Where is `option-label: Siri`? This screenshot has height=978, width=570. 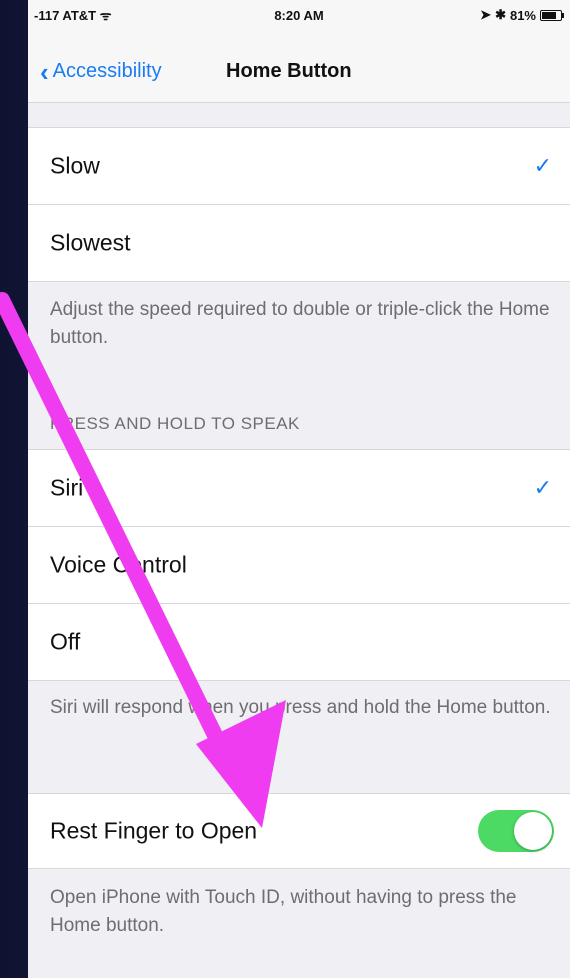 option-label: Siri is located at coordinates (67, 487).